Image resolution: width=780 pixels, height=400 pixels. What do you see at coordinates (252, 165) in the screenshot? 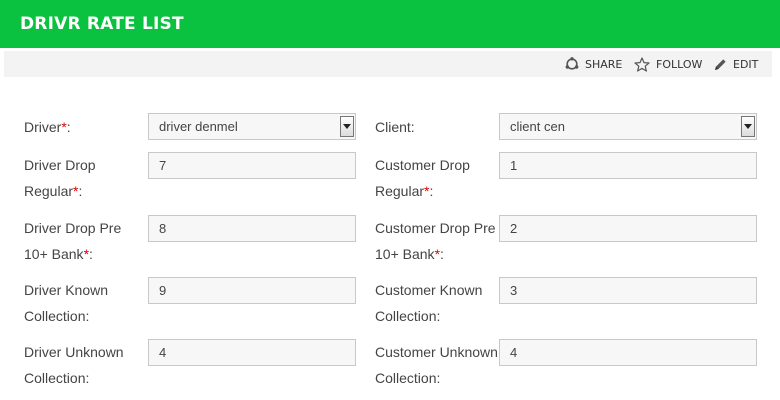
I see `driver-drop-regular-input: 7` at bounding box center [252, 165].